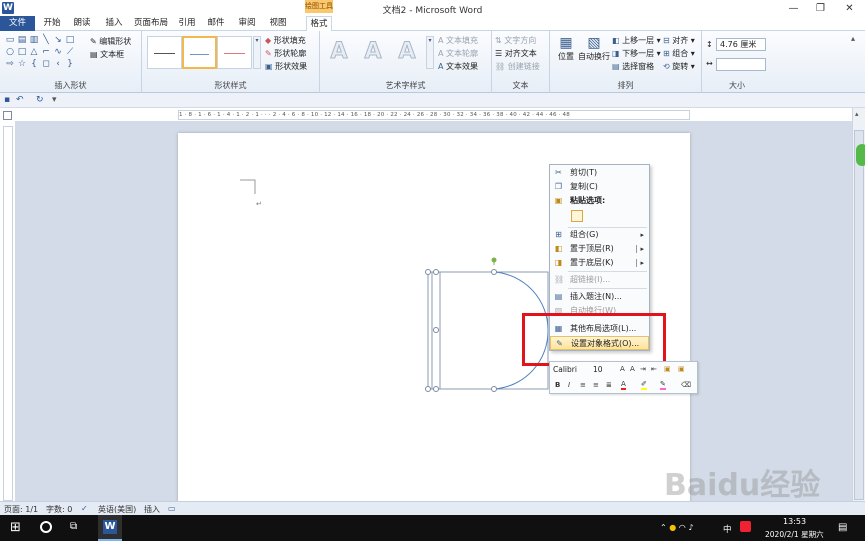 The image size is (865, 541). Describe the element at coordinates (7, 100) in the screenshot. I see `save-icon: ▪` at that location.